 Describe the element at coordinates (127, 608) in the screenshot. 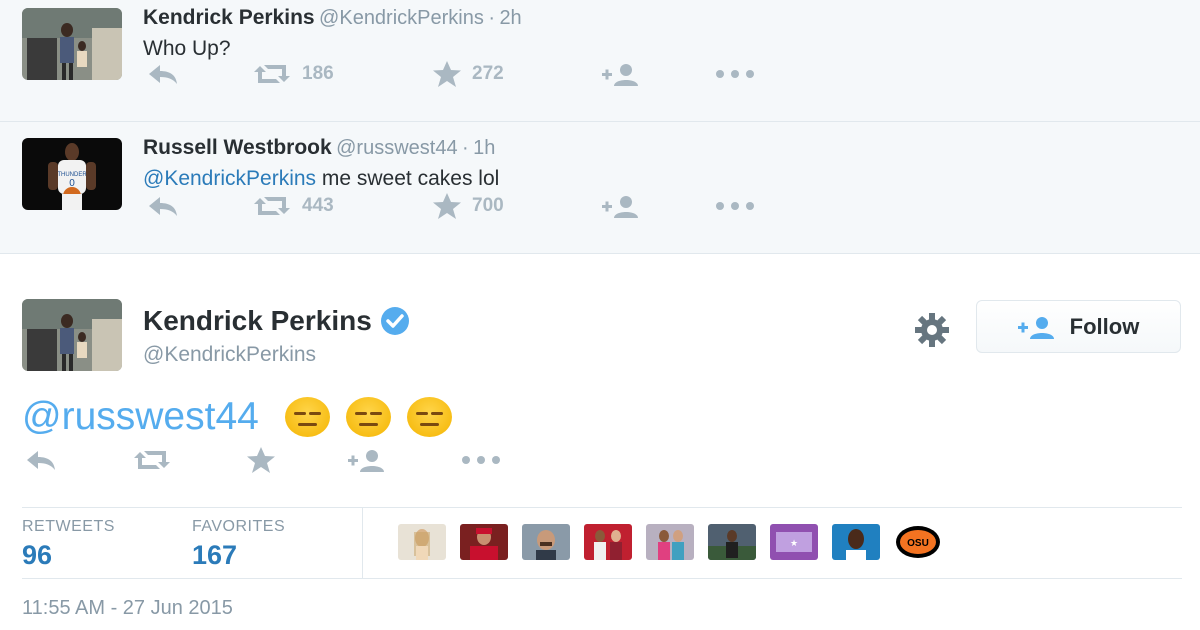

I see `tweet-timestamp: 11:55 AM - 27 Jun 2015` at that location.